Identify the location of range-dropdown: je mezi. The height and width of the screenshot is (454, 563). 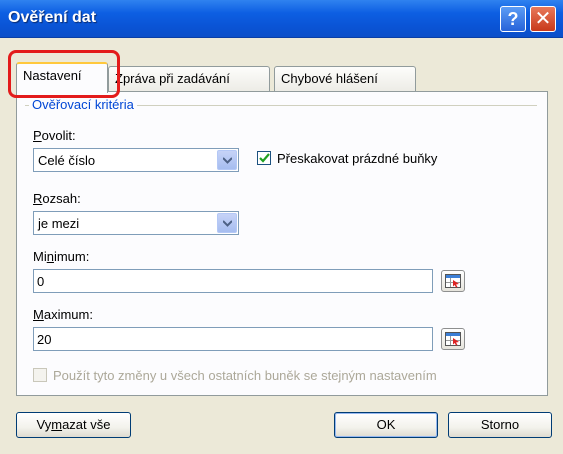
(136, 223).